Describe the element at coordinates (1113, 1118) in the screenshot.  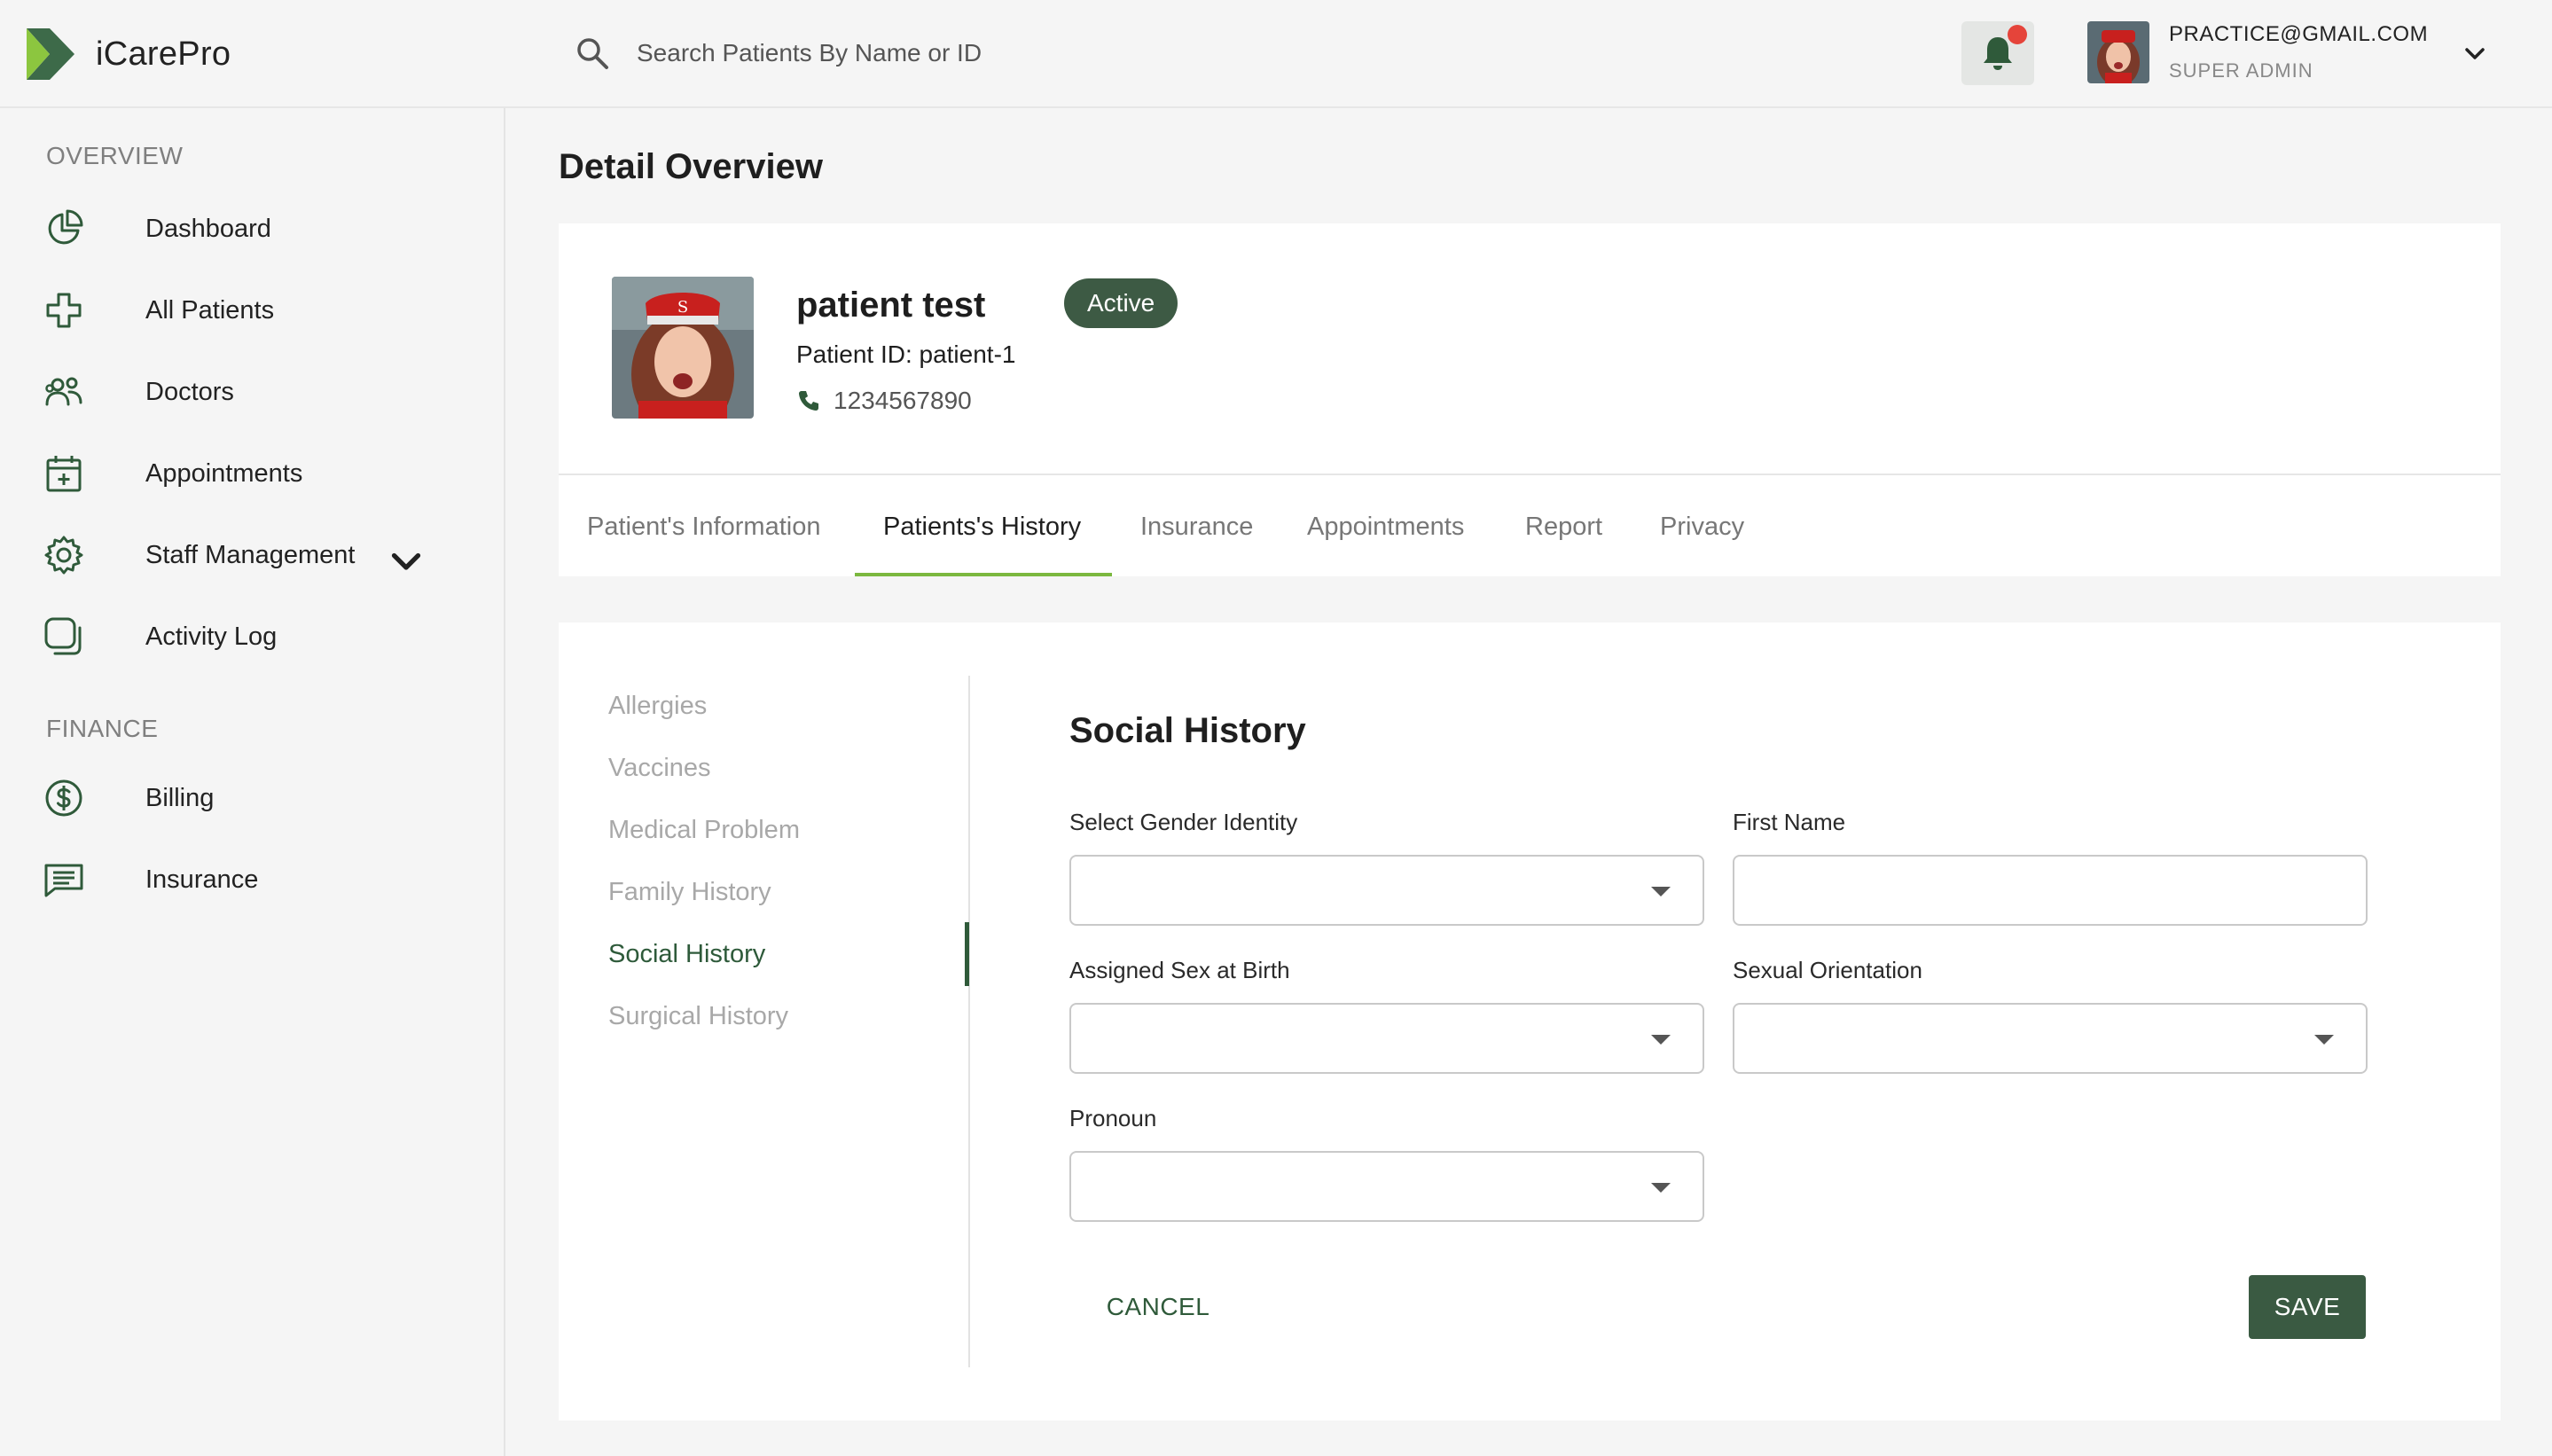
I see `pronoun-label: Pronoun` at that location.